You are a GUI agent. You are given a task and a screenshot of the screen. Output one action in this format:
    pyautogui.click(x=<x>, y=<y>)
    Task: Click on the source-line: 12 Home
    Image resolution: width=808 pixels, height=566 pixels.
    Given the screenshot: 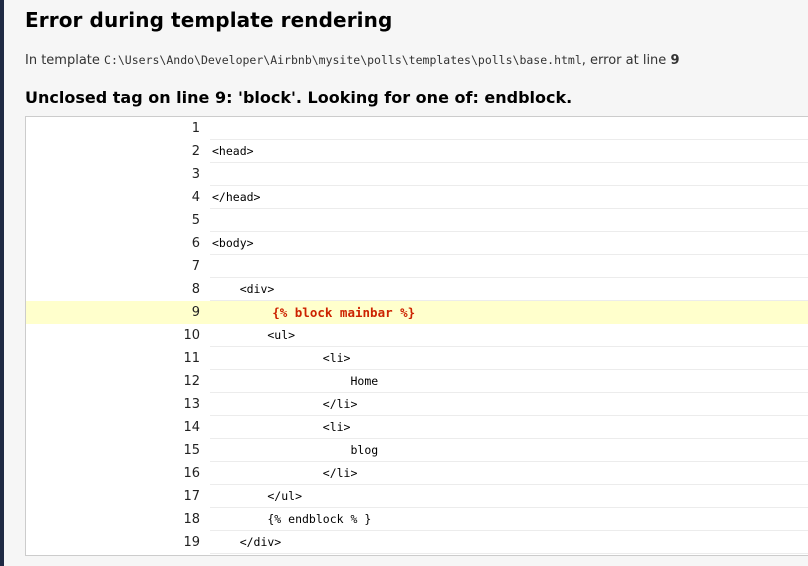 What is the action you would take?
    pyautogui.click(x=417, y=381)
    